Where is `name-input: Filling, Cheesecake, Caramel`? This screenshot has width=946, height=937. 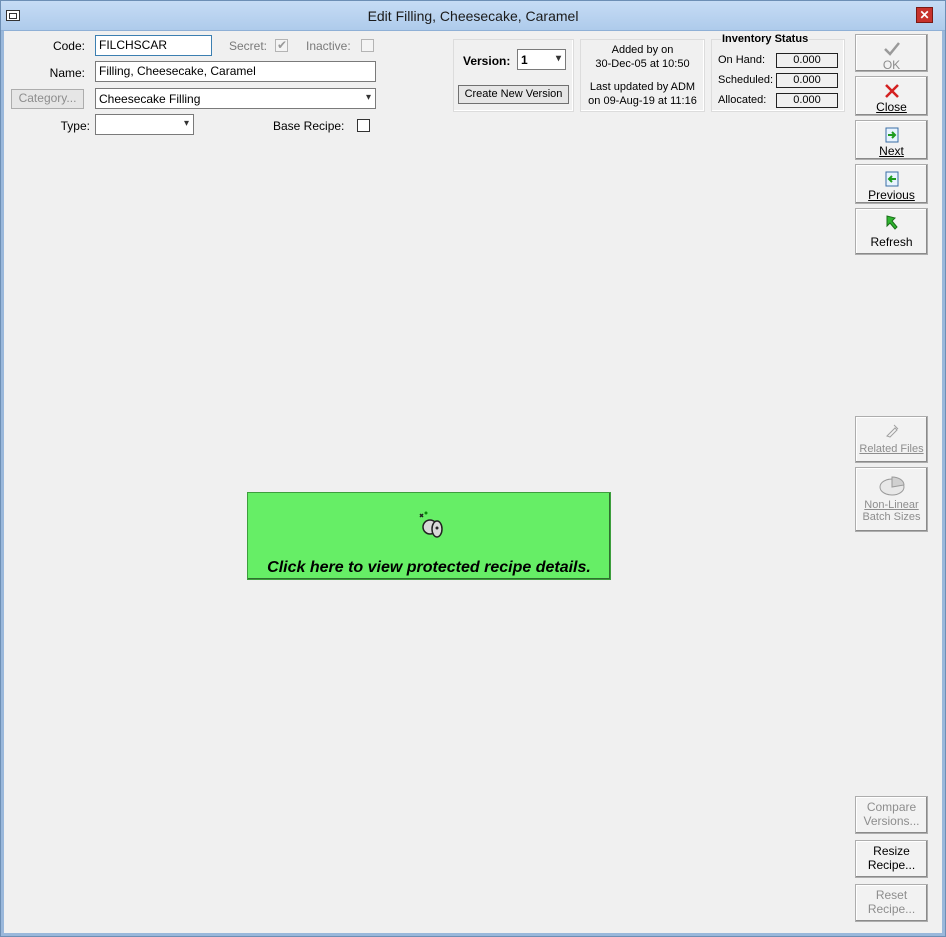 name-input: Filling, Cheesecake, Caramel is located at coordinates (235, 71).